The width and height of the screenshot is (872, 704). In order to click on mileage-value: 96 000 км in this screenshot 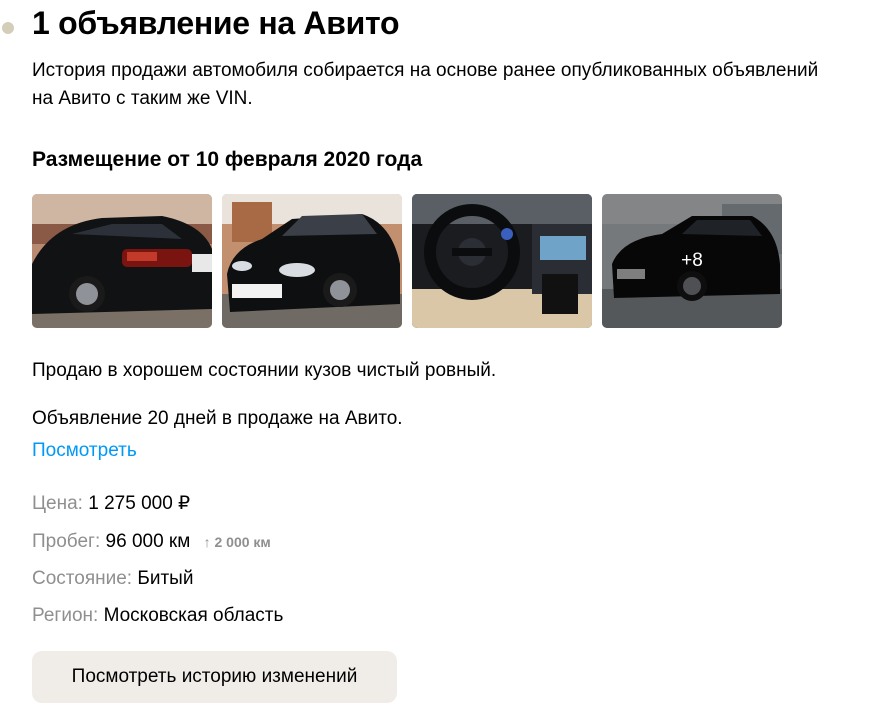, I will do `click(148, 541)`.